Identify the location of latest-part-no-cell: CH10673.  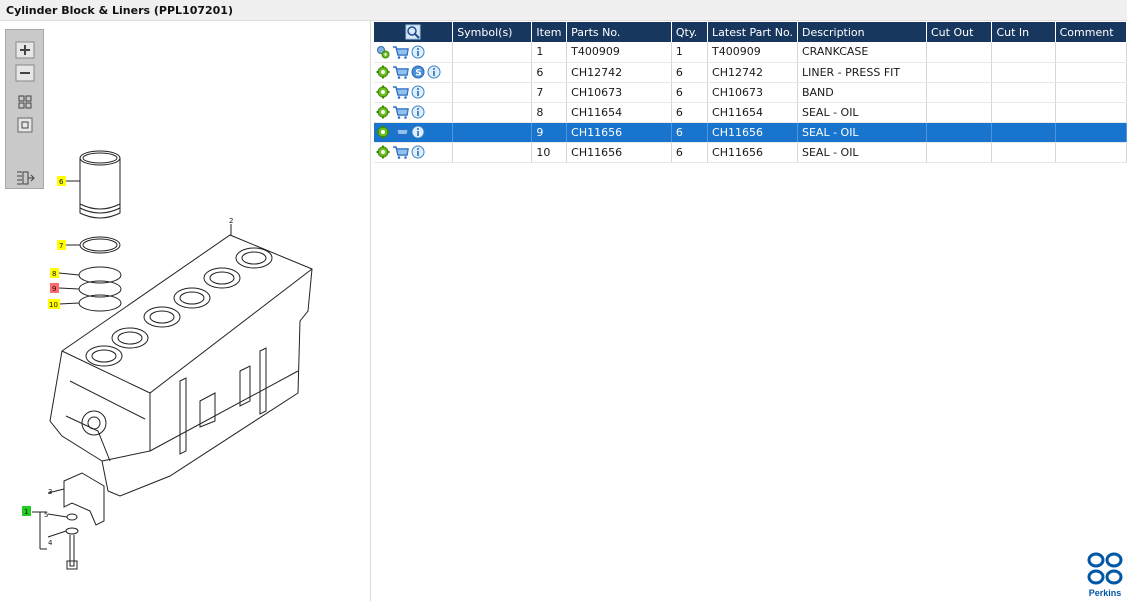
(752, 92).